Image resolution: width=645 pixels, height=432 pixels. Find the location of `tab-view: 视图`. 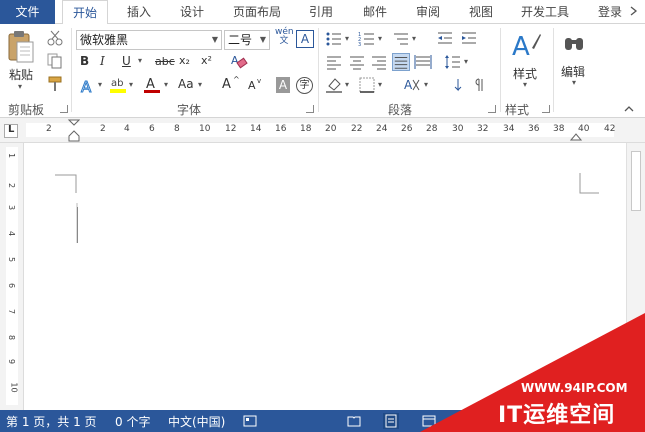

tab-view: 视图 is located at coordinates (481, 12).